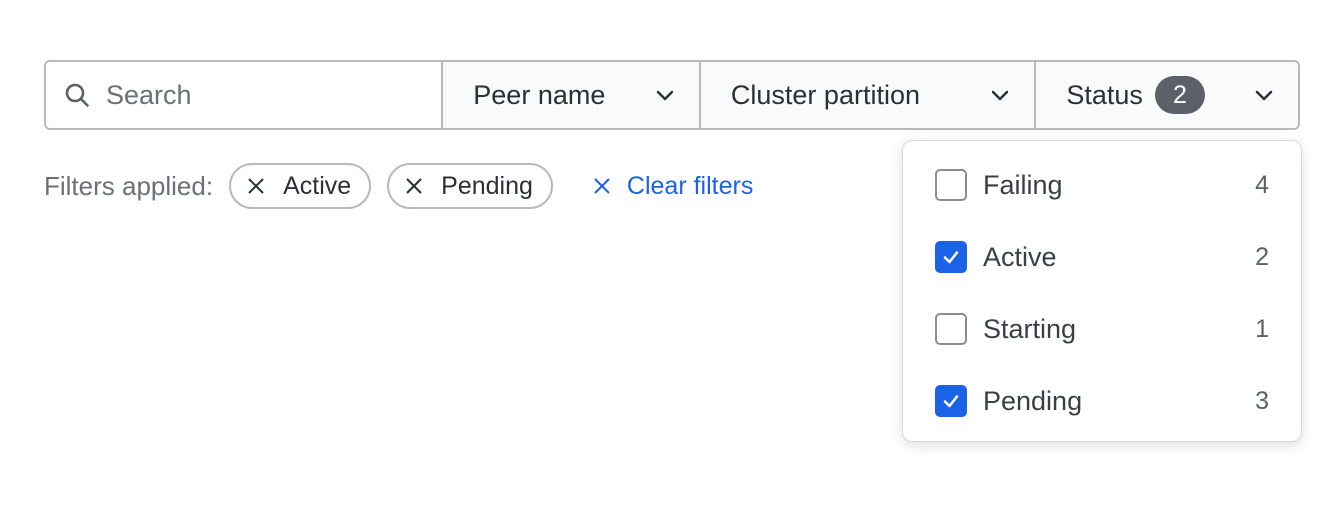  I want to click on filter-chip-pending: Pending, so click(470, 186).